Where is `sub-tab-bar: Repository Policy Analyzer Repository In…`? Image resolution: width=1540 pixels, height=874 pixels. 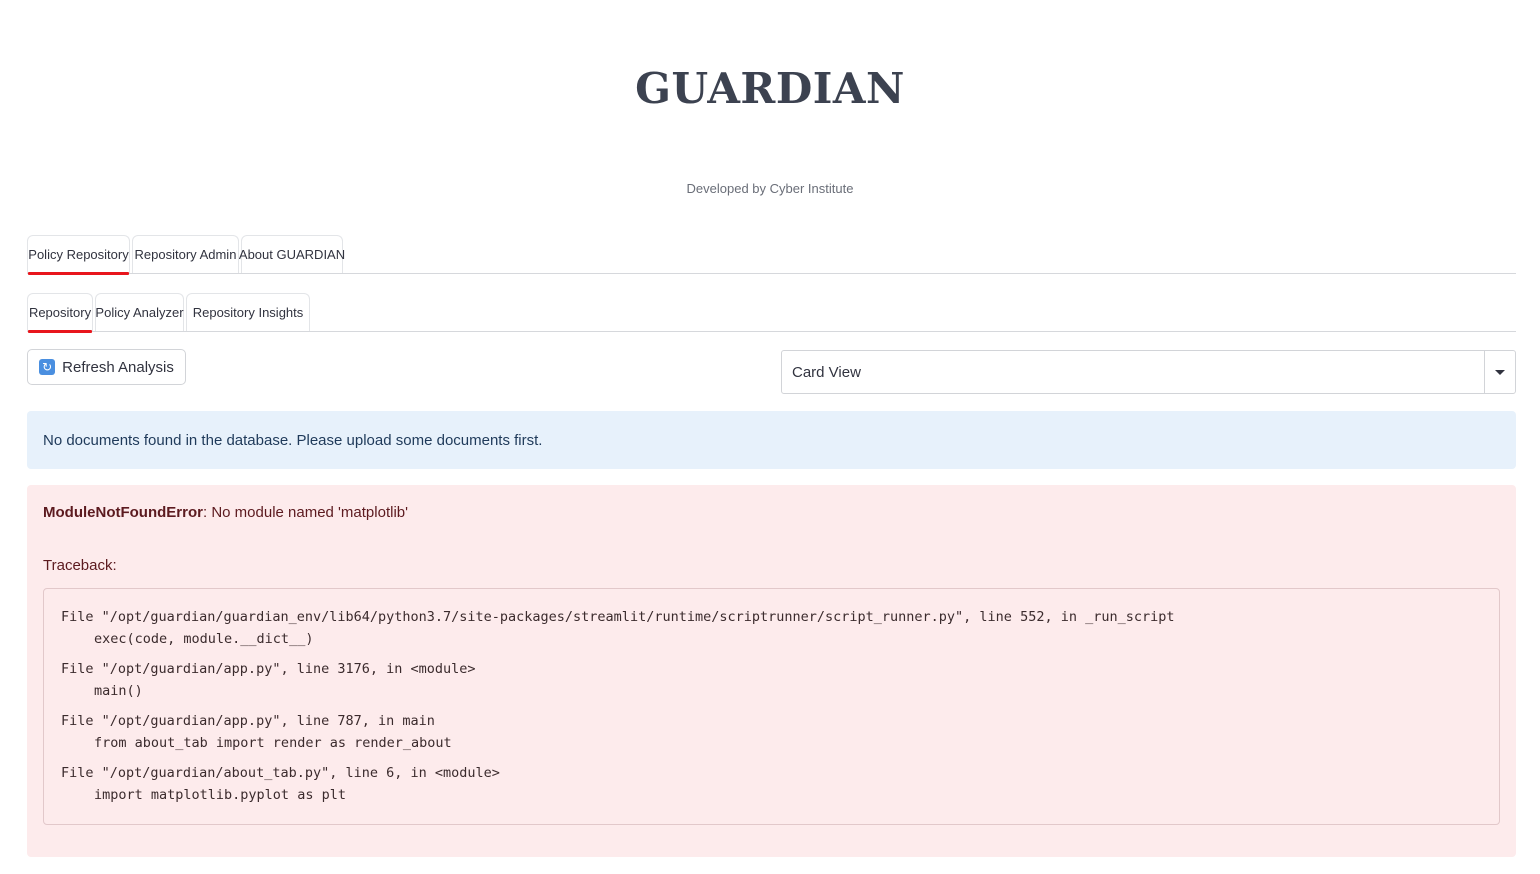
sub-tab-bar: Repository Policy Analyzer Repository In… is located at coordinates (771, 312).